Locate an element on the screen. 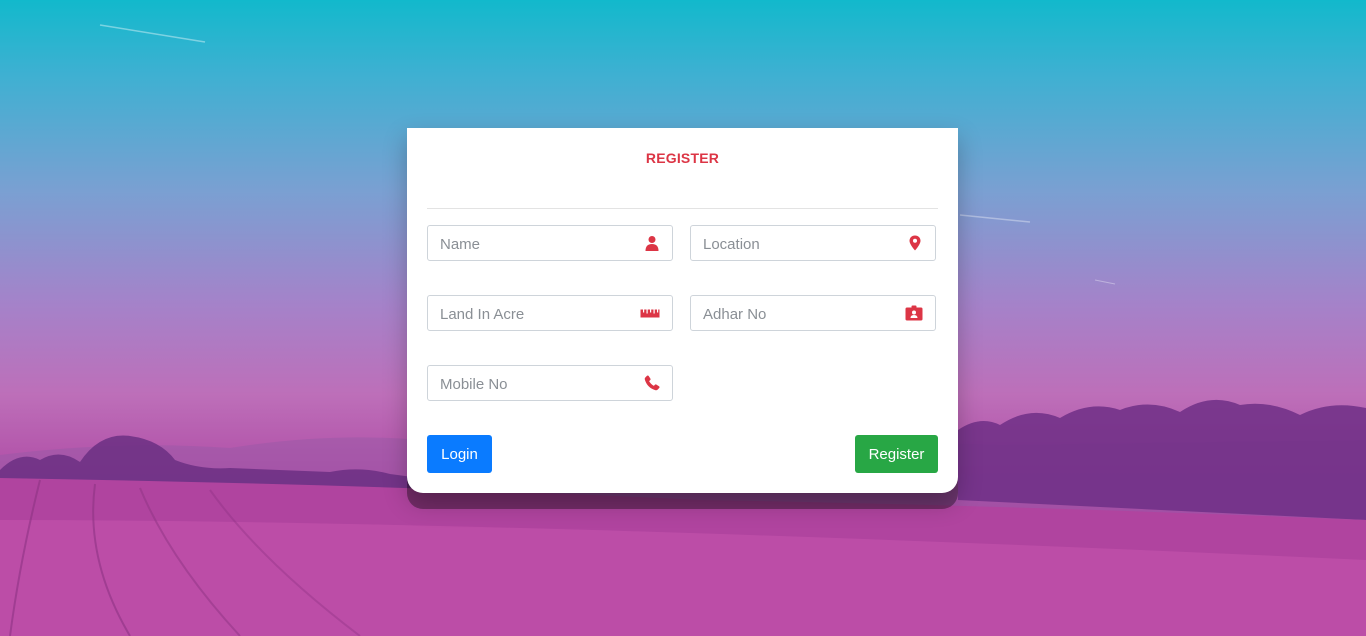  adhar-input is located at coordinates (803, 314).